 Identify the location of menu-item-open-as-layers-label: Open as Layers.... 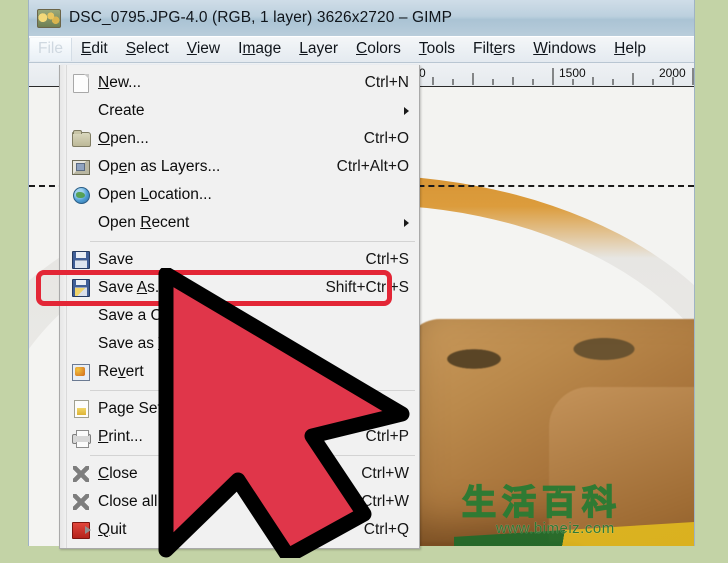
(159, 166).